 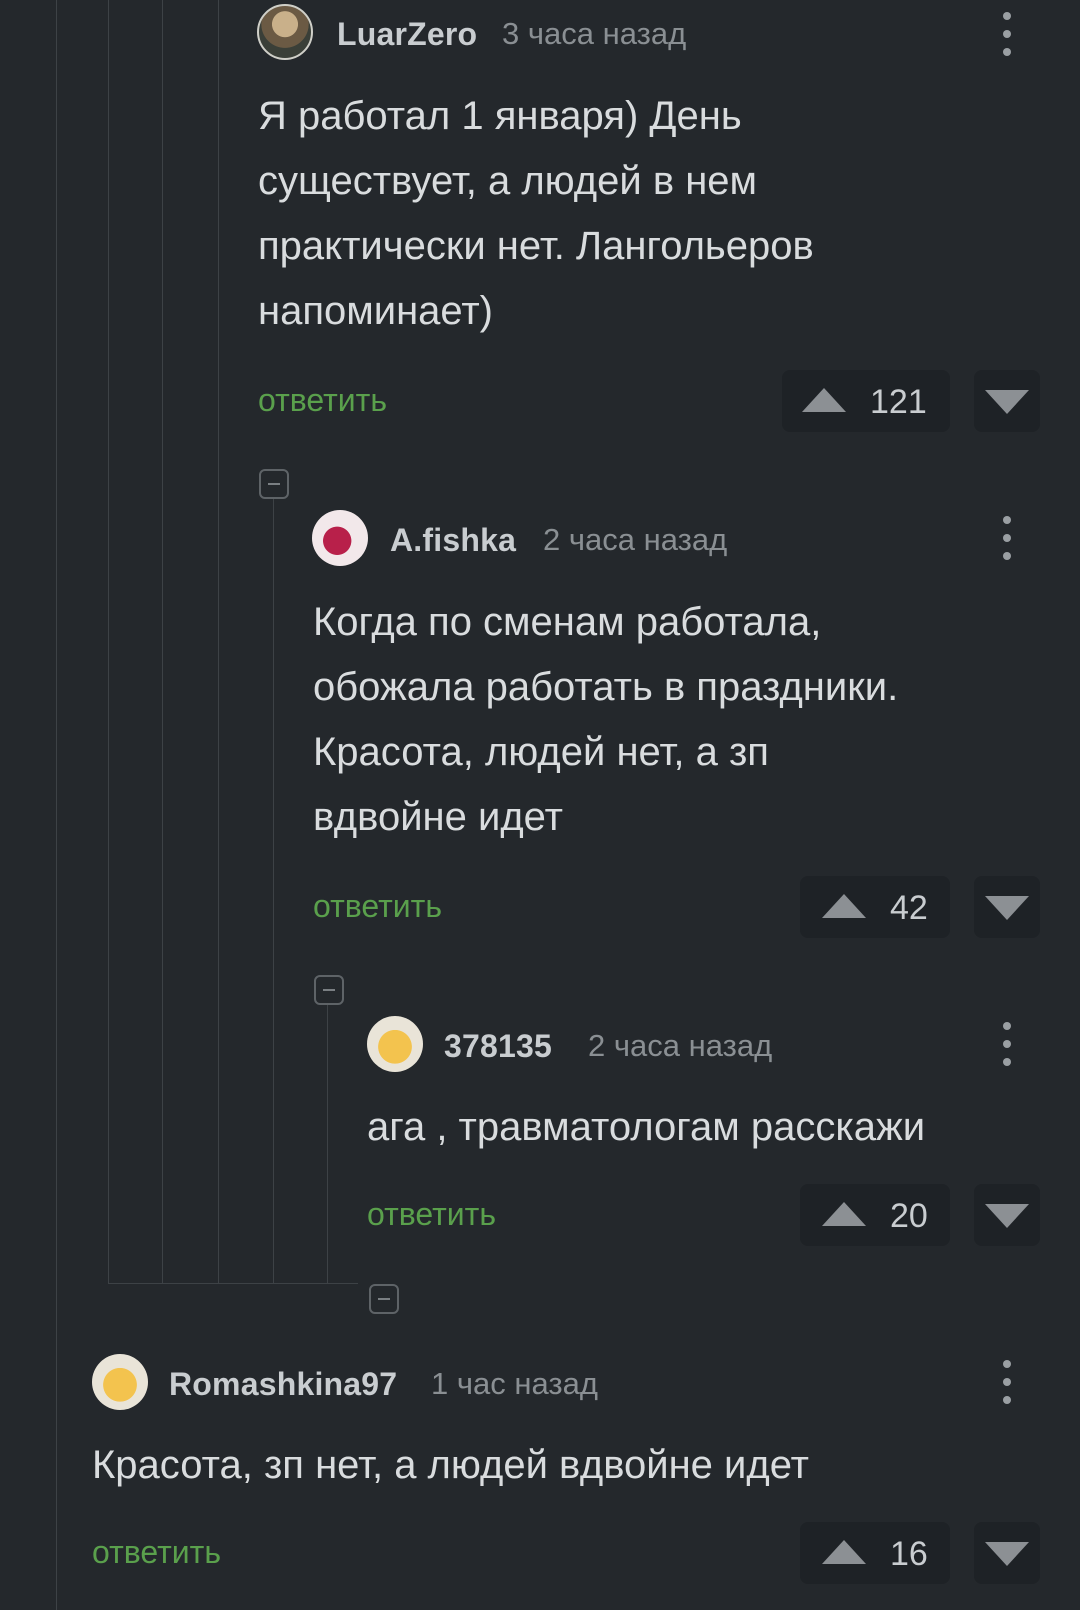 What do you see at coordinates (285, 32) in the screenshot?
I see `bearded-man-avatar-icon` at bounding box center [285, 32].